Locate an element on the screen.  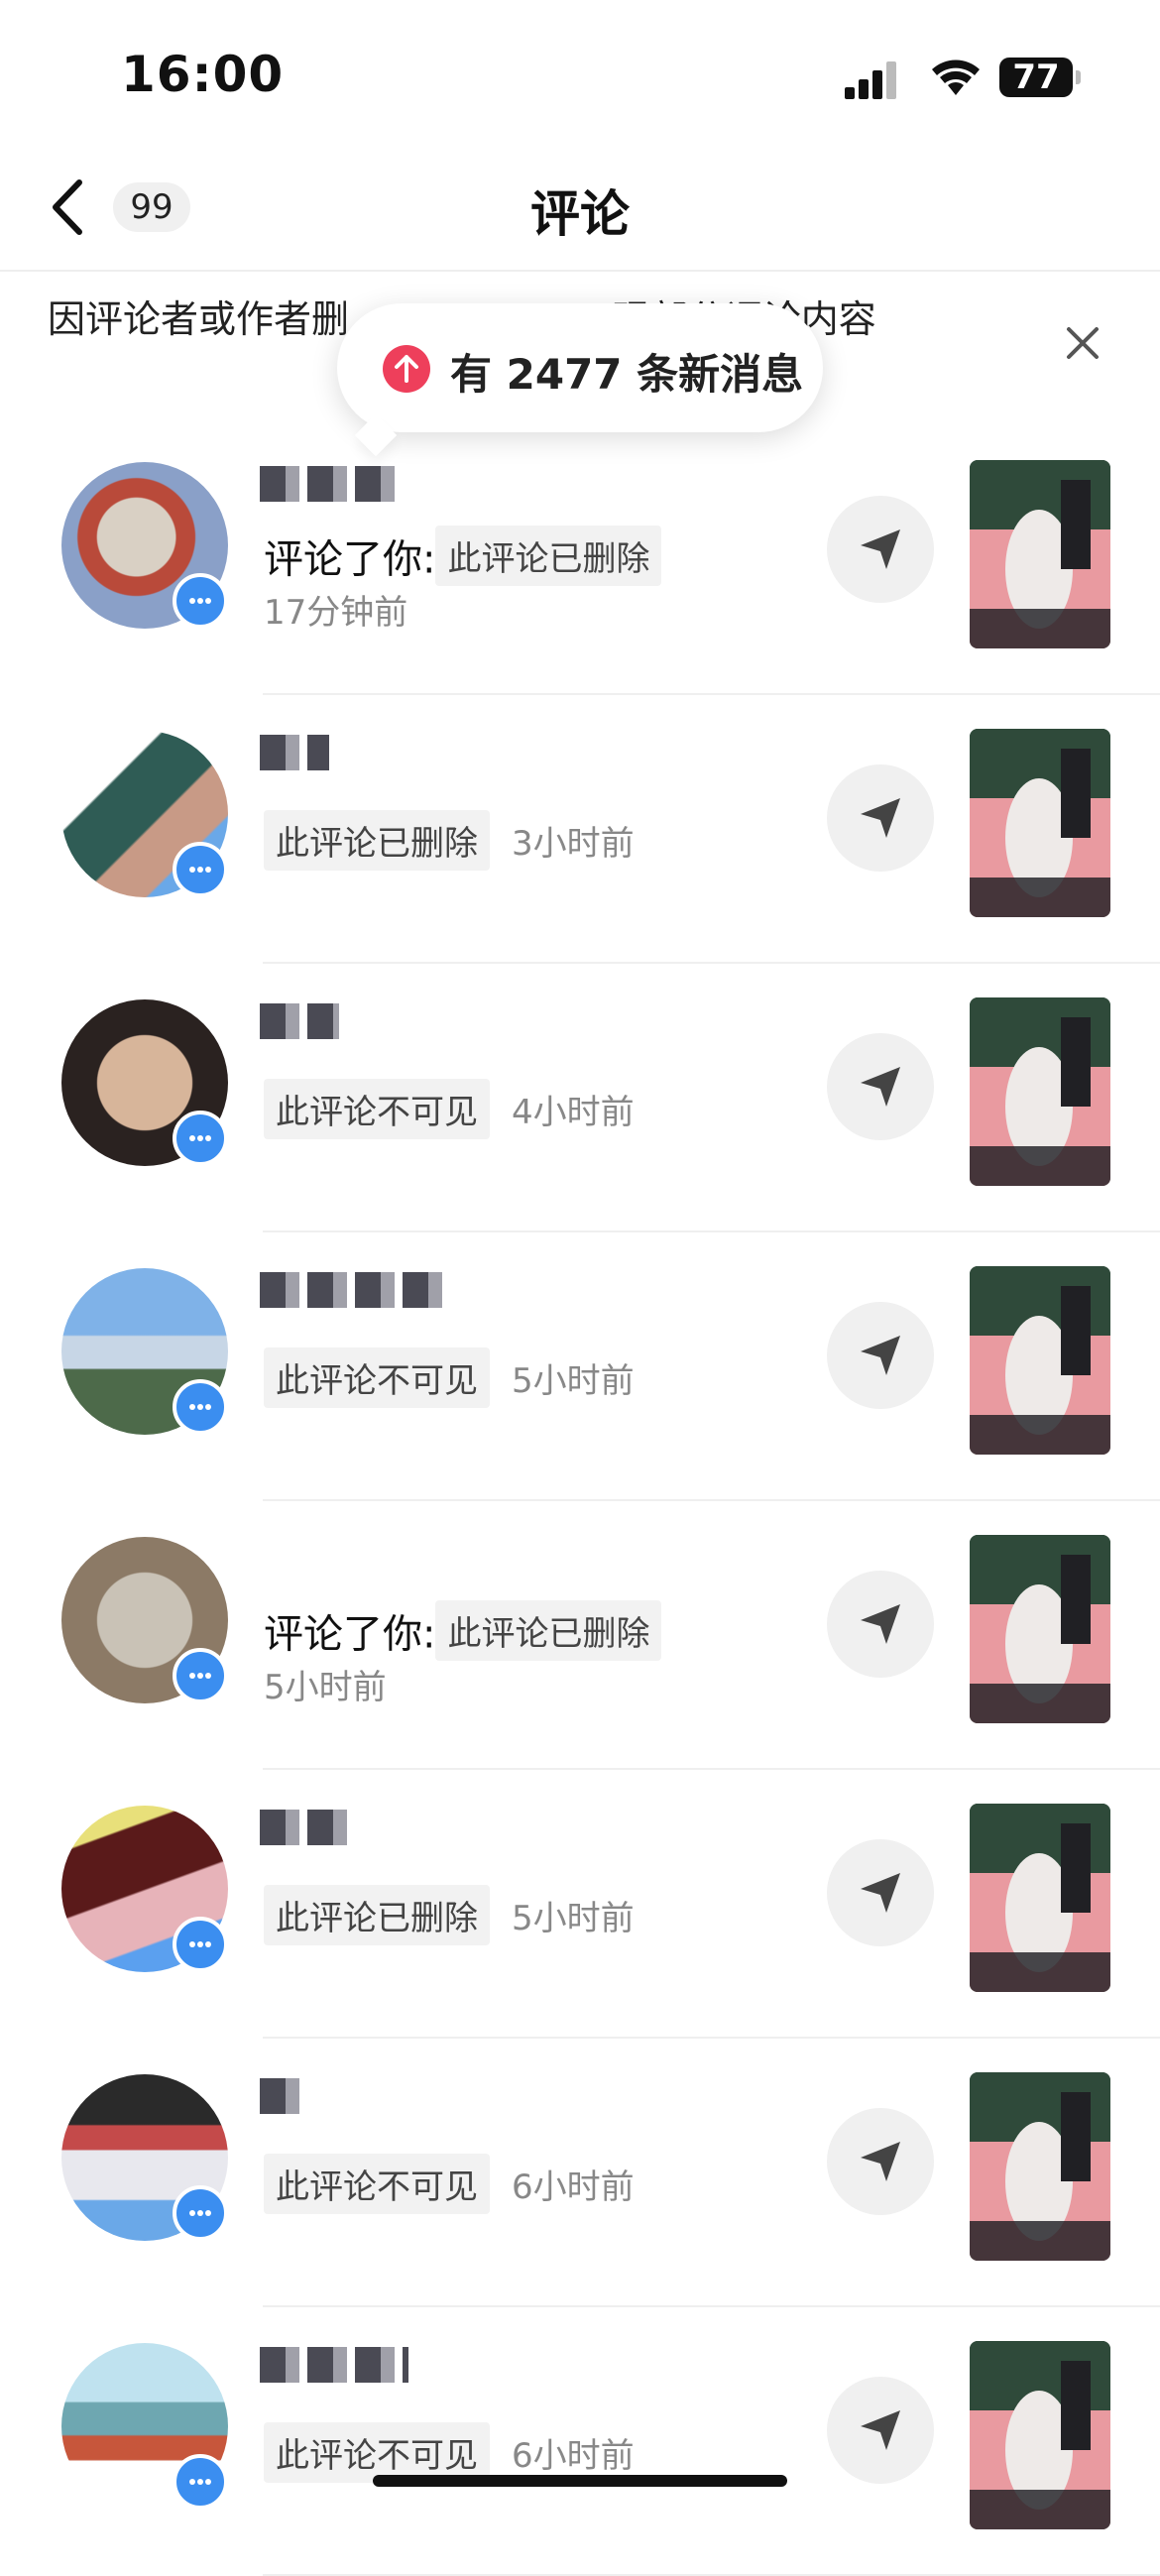
comment-time: 4小时前 is located at coordinates (573, 1112).